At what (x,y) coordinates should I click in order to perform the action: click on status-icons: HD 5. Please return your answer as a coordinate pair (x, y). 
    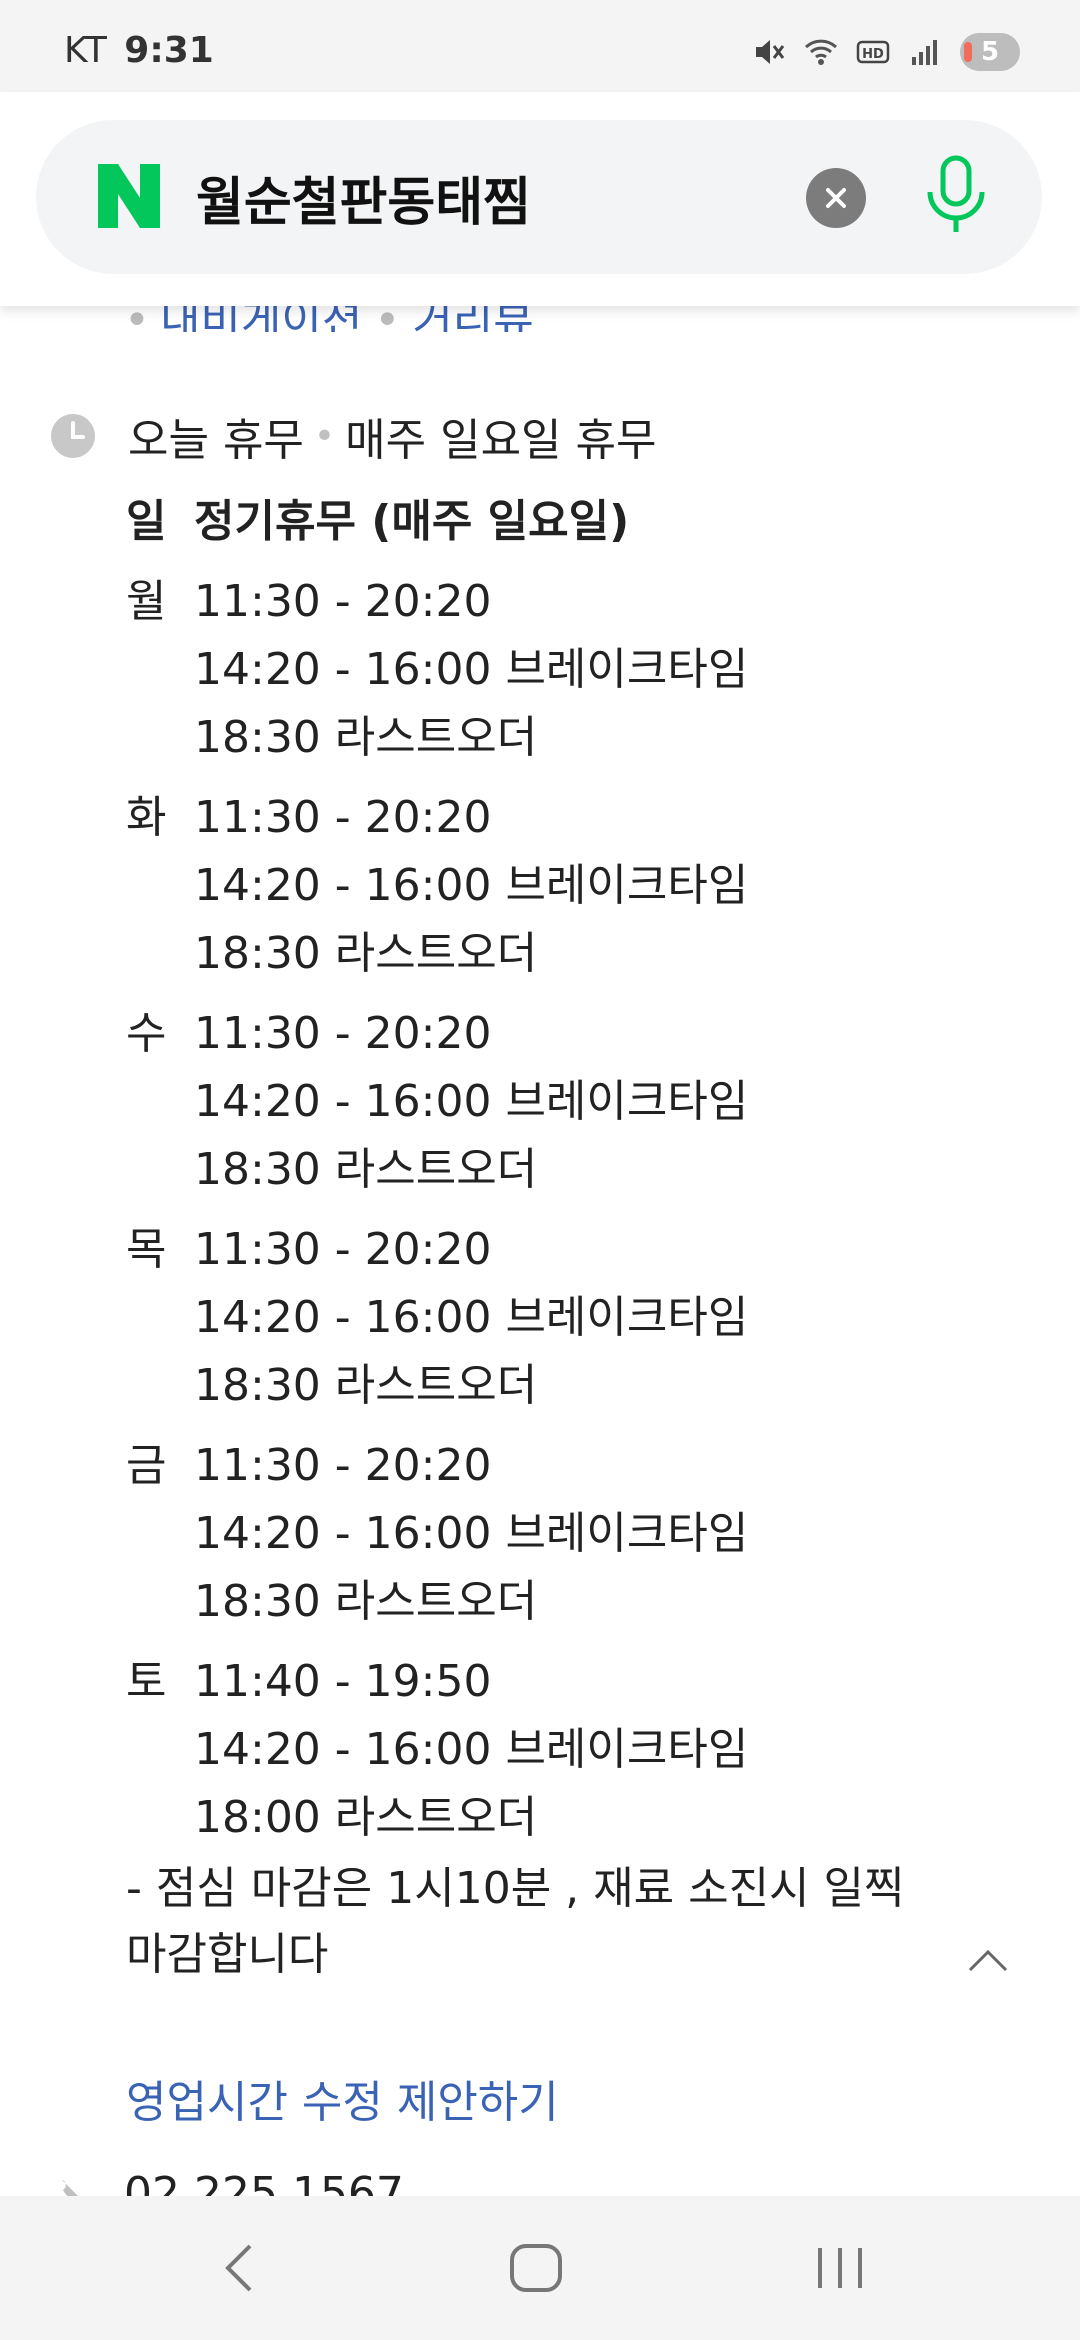
    Looking at the image, I should click on (886, 52).